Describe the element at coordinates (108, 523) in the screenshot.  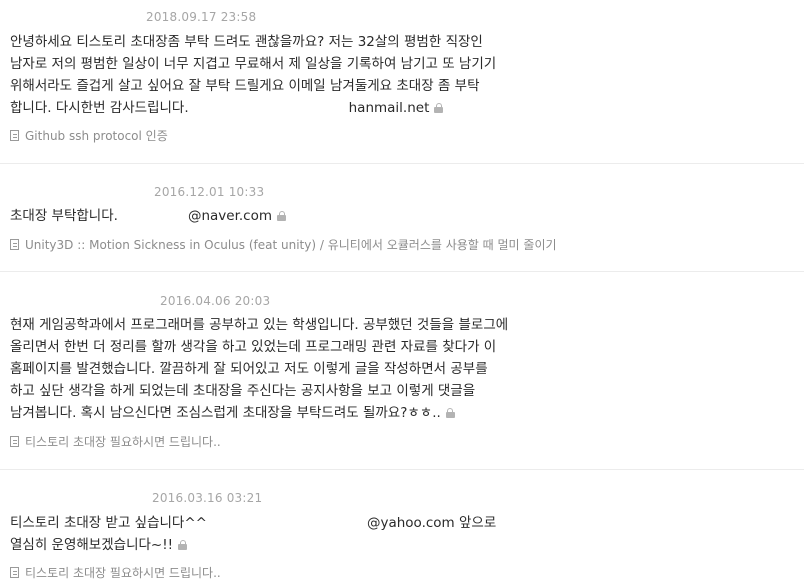
I see `comment-text: 티스토리 초대장 받고 싶습니다^^` at that location.